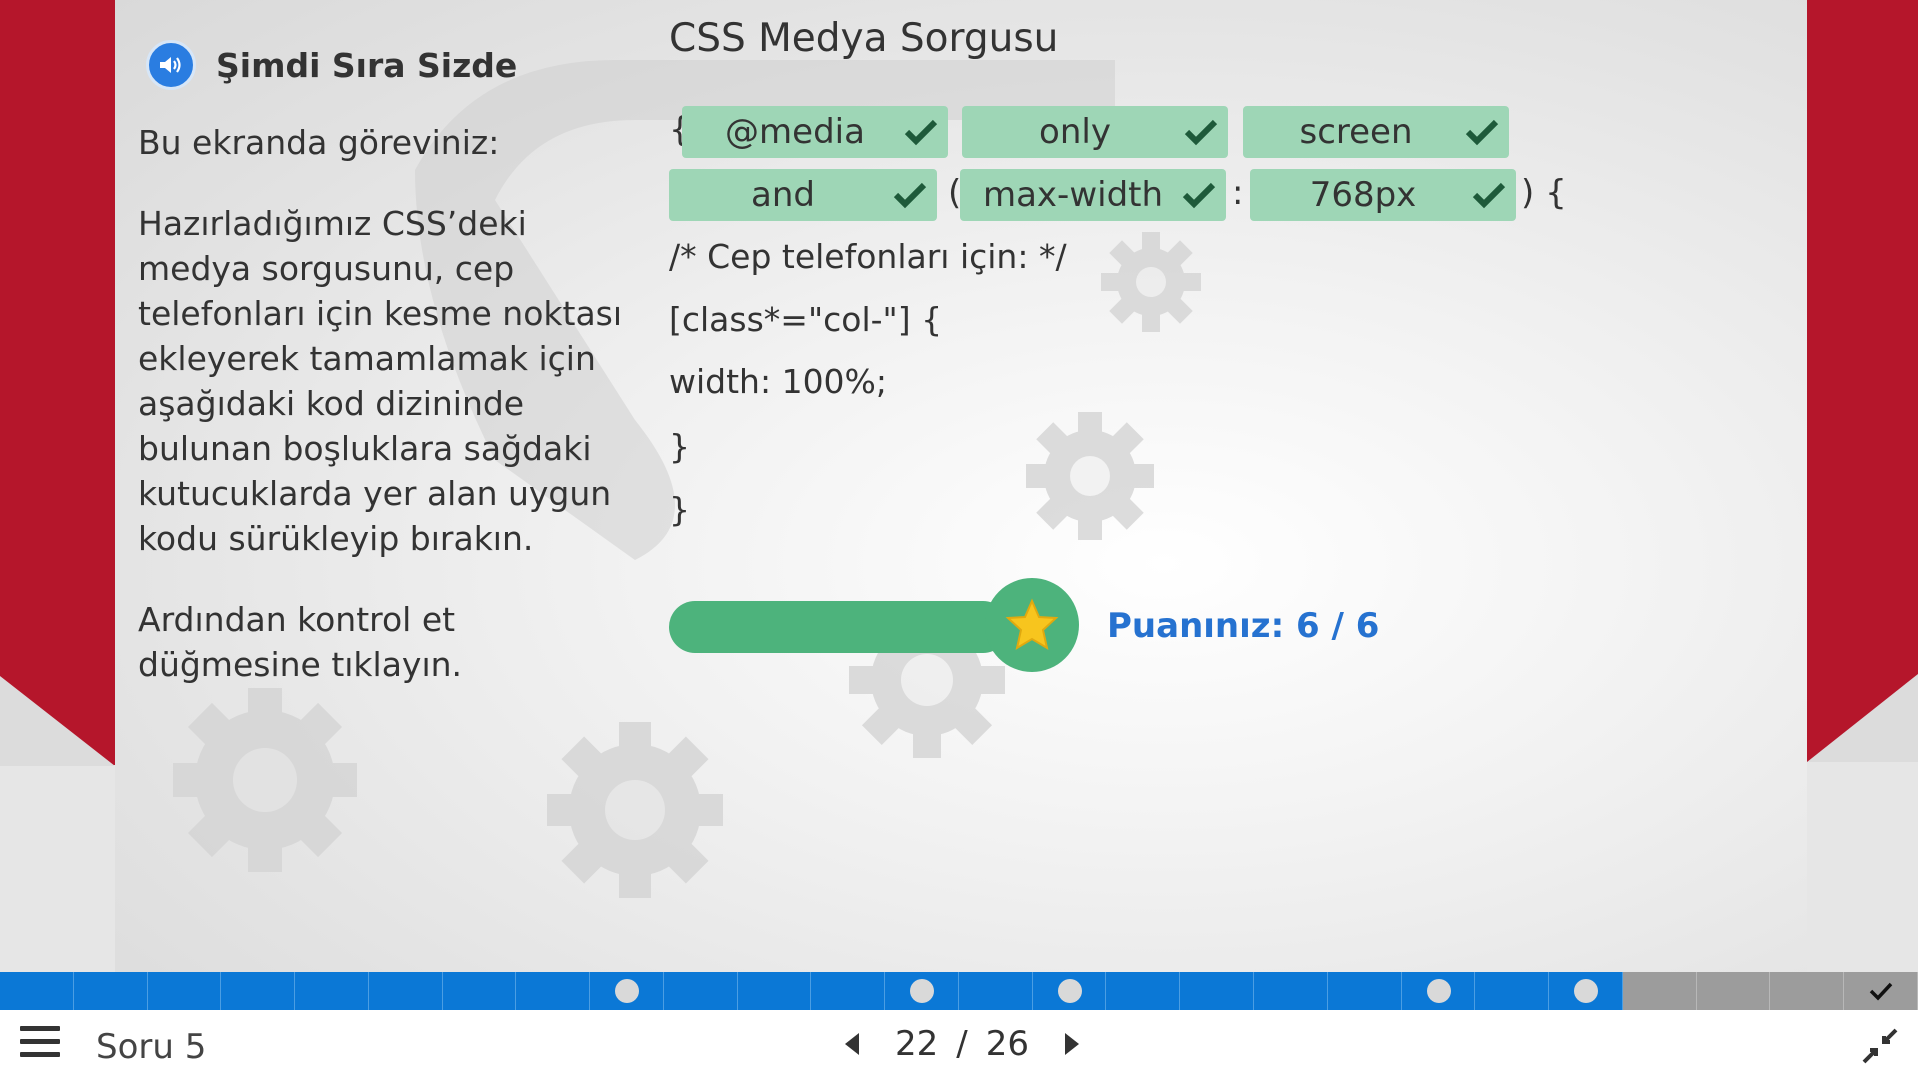 The width and height of the screenshot is (1918, 1078). I want to click on next-page-button, so click(1072, 1044).